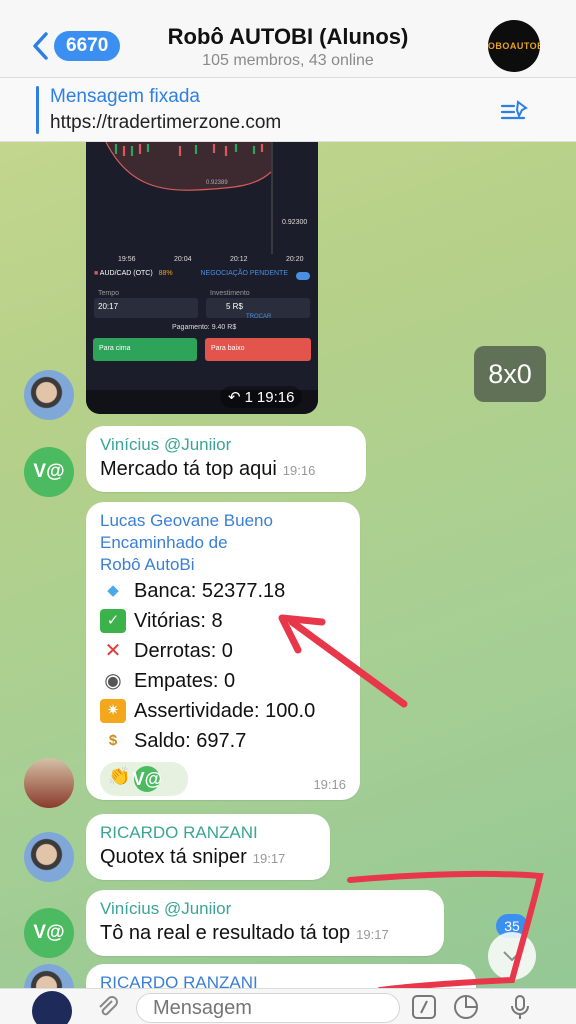 The width and height of the screenshot is (576, 1024). What do you see at coordinates (113, 740) in the screenshot?
I see `money-bag-icon: $` at bounding box center [113, 740].